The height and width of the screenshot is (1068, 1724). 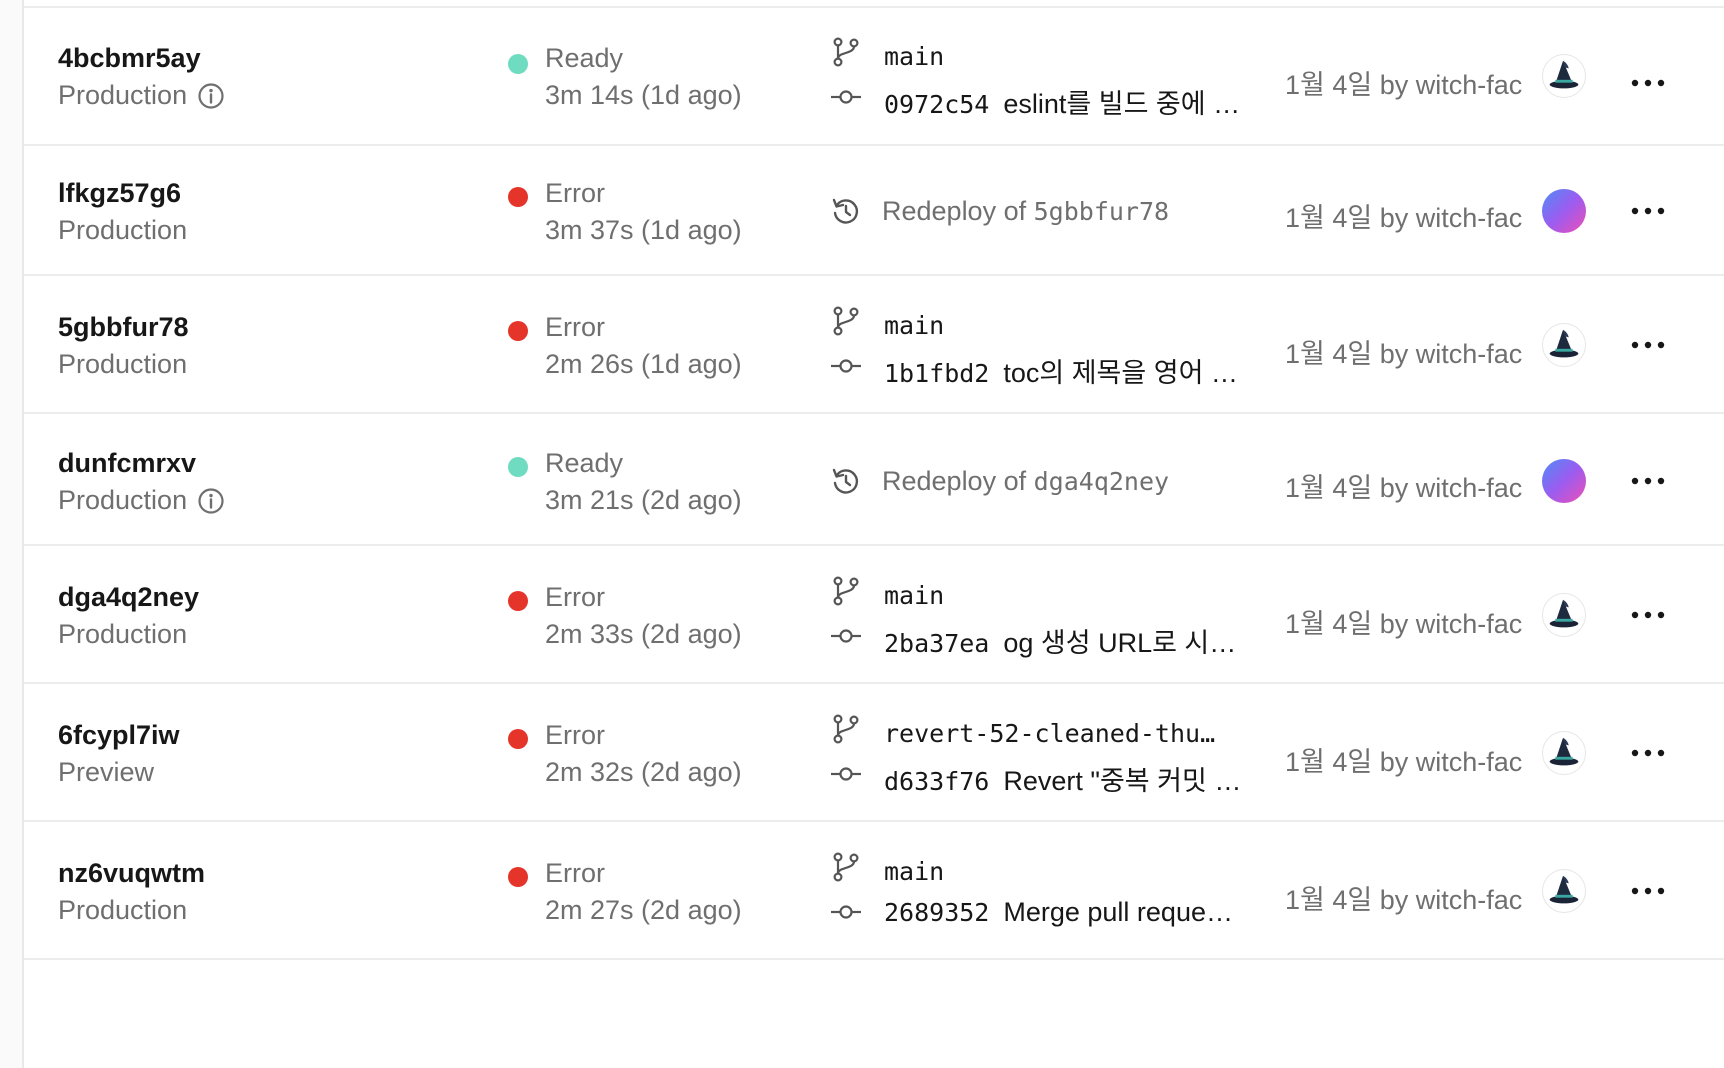 I want to click on redeploy-source-id: dga4q2ney, so click(x=1101, y=481).